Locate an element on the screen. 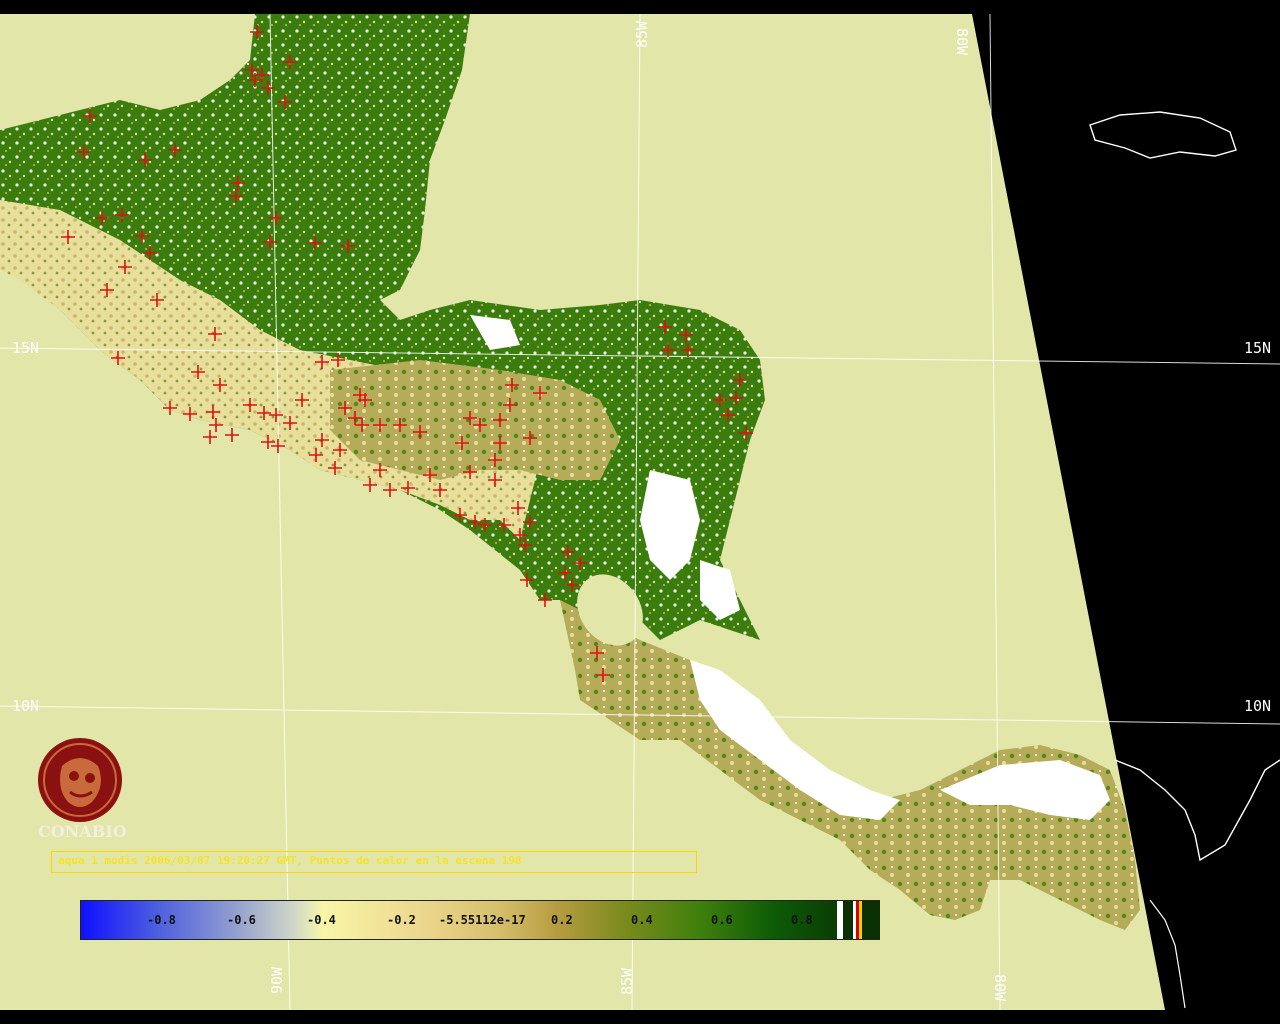  lat-label-15n-left: 15N is located at coordinates (25, 348).